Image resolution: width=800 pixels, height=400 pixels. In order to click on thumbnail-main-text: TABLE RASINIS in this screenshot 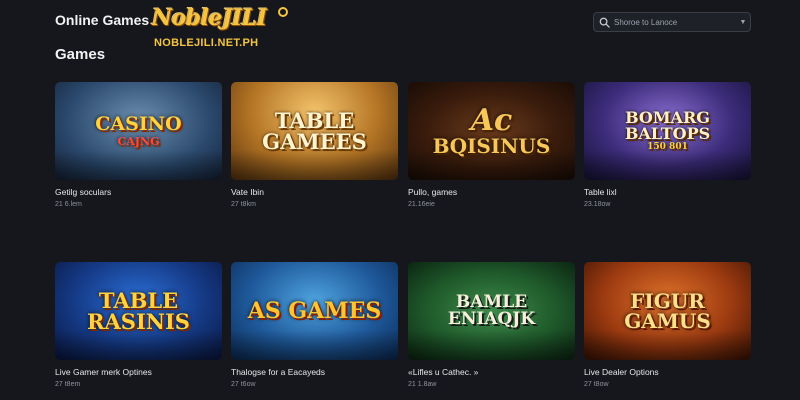, I will do `click(138, 311)`.